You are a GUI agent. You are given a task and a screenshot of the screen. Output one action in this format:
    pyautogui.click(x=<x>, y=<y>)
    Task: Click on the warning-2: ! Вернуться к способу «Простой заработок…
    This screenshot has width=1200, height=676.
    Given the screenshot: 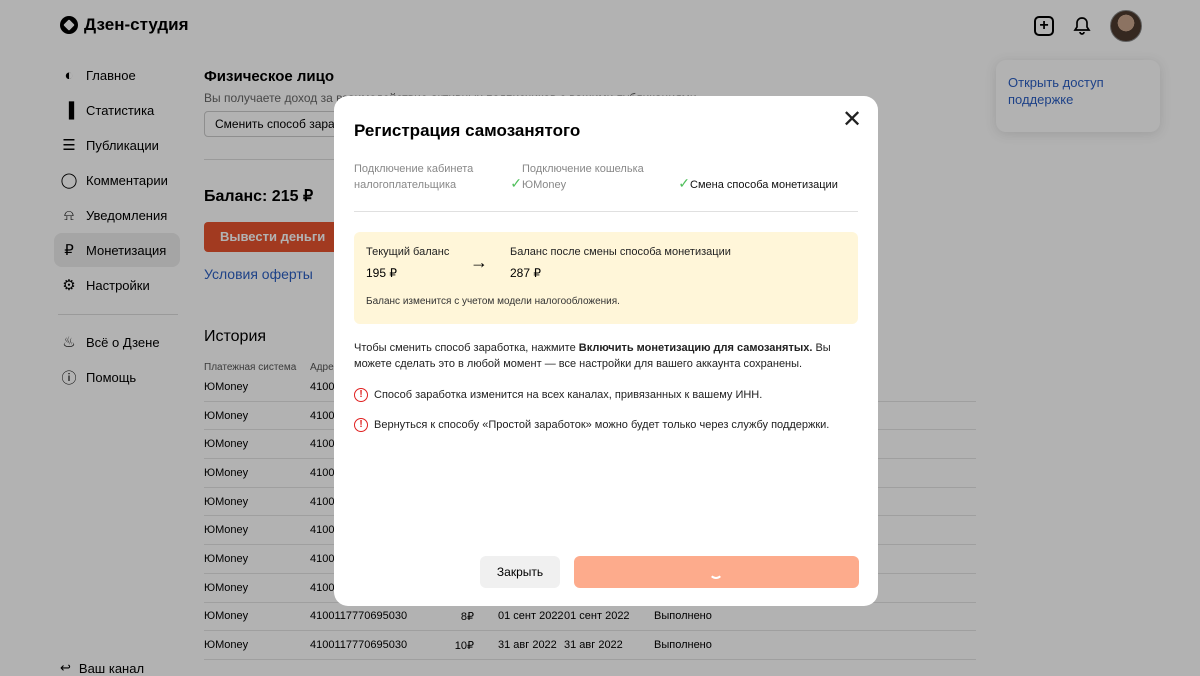 What is the action you would take?
    pyautogui.click(x=606, y=425)
    